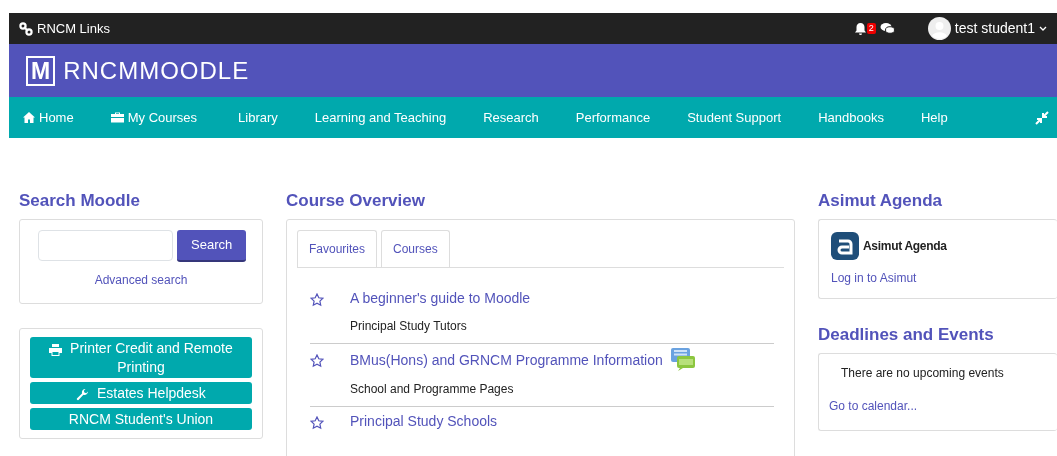  Describe the element at coordinates (26, 28) in the screenshot. I see `link-icon` at that location.